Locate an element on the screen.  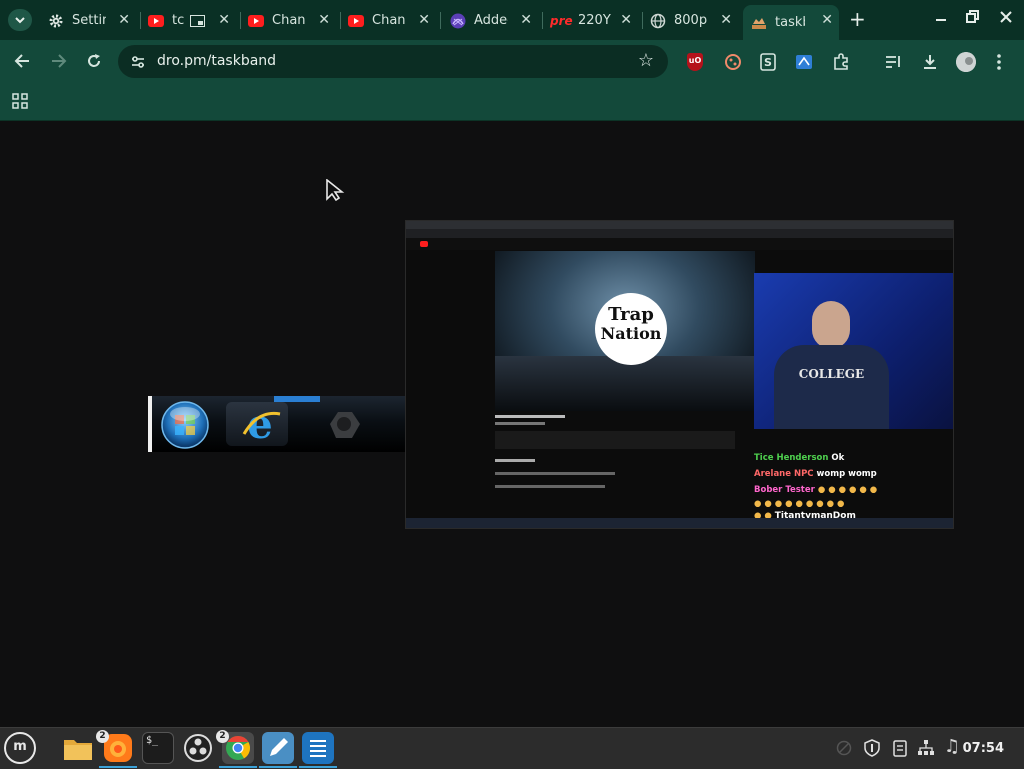
taskbar-app-chrome: 2 is located at coordinates (236, 749).